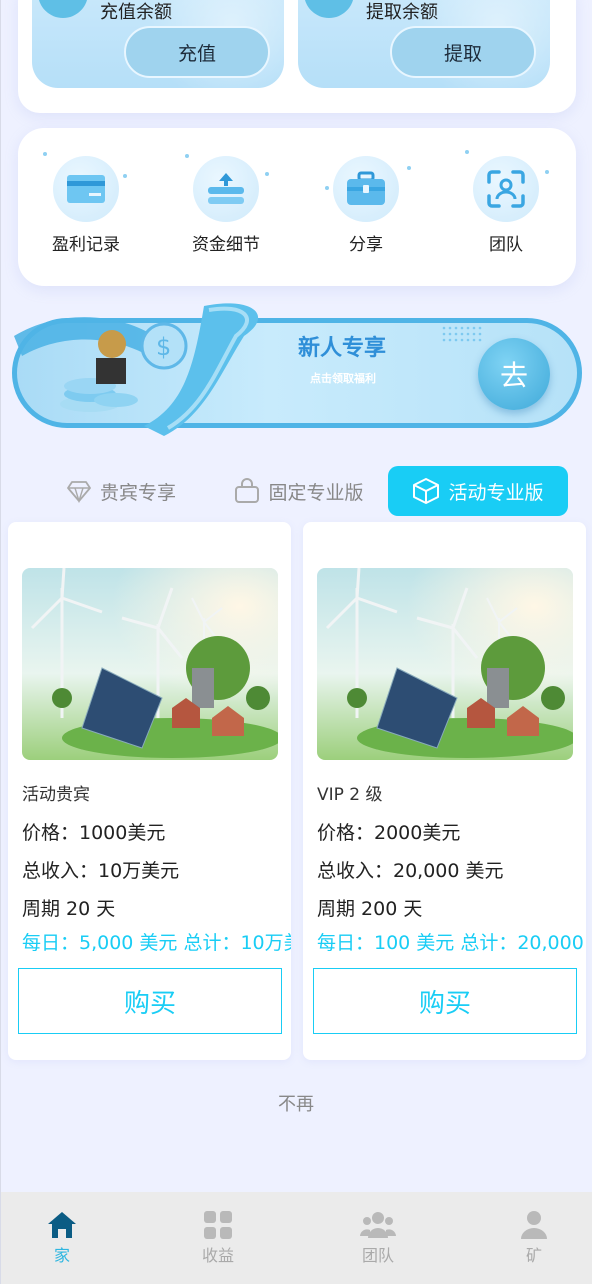 The image size is (592, 1284). Describe the element at coordinates (247, 490) in the screenshot. I see `bag-icon` at that location.